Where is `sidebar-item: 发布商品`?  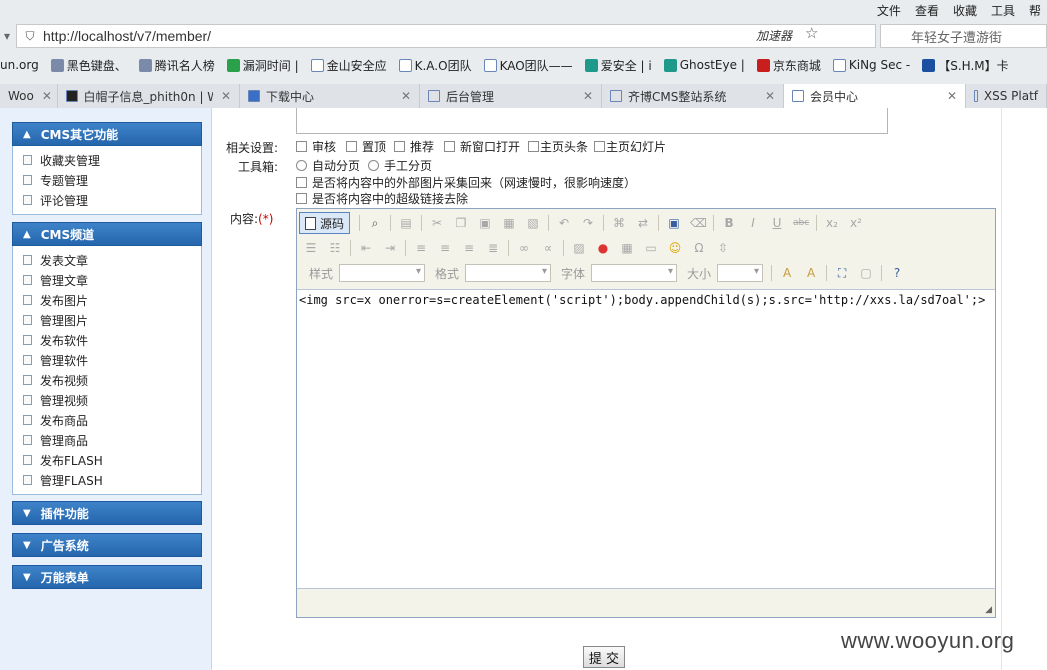
sidebar-item: 发布商品 is located at coordinates (107, 420).